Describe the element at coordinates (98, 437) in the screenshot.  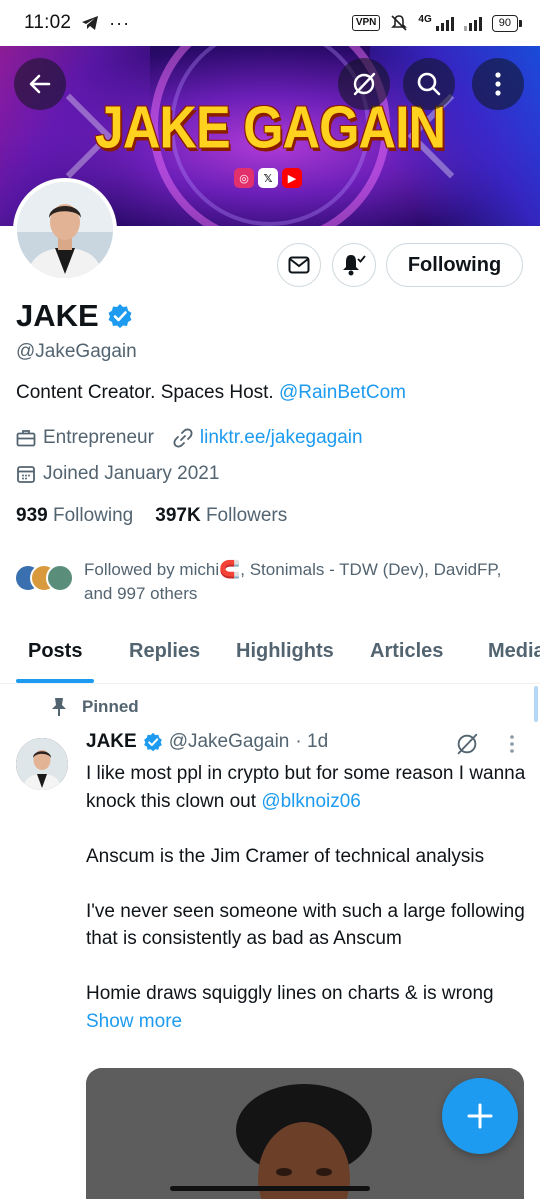
I see `profile-category: Entrepreneur` at that location.